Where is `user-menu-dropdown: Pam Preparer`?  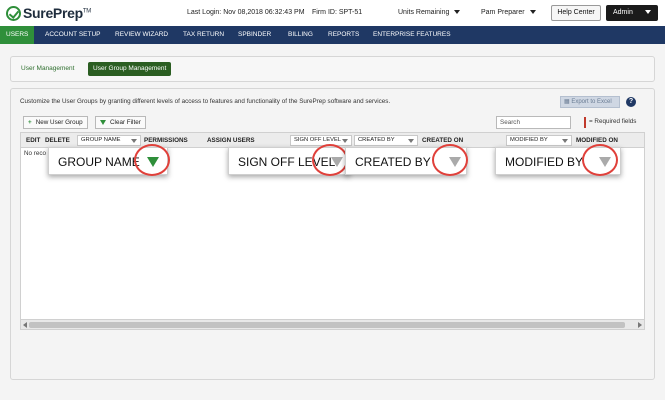
user-menu-dropdown: Pam Preparer is located at coordinates (508, 12).